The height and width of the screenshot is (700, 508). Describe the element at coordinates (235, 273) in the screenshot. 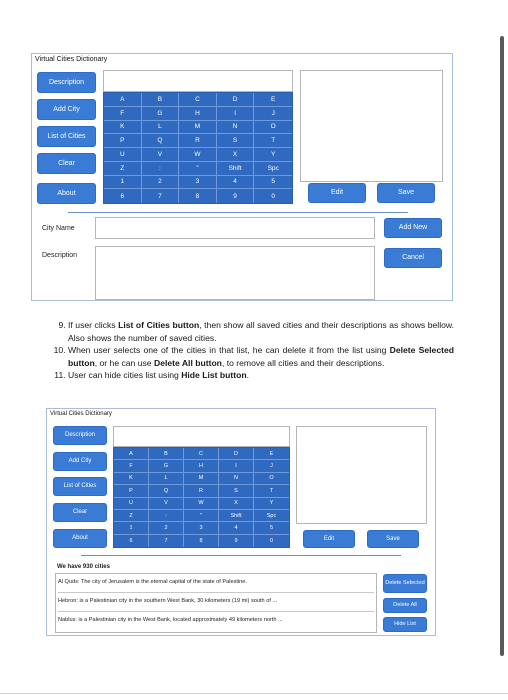

I see `description-input` at that location.